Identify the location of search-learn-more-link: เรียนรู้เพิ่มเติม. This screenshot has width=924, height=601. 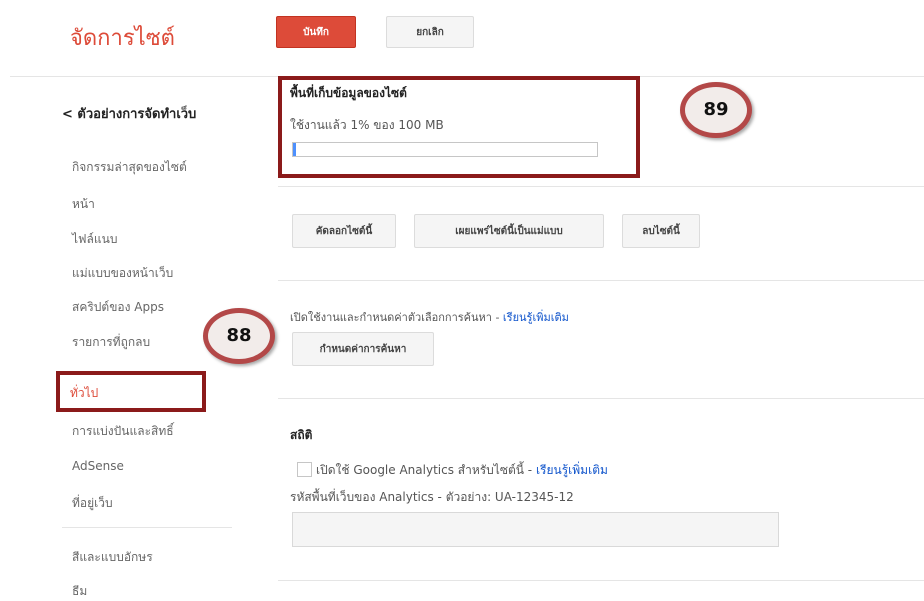
(536, 317).